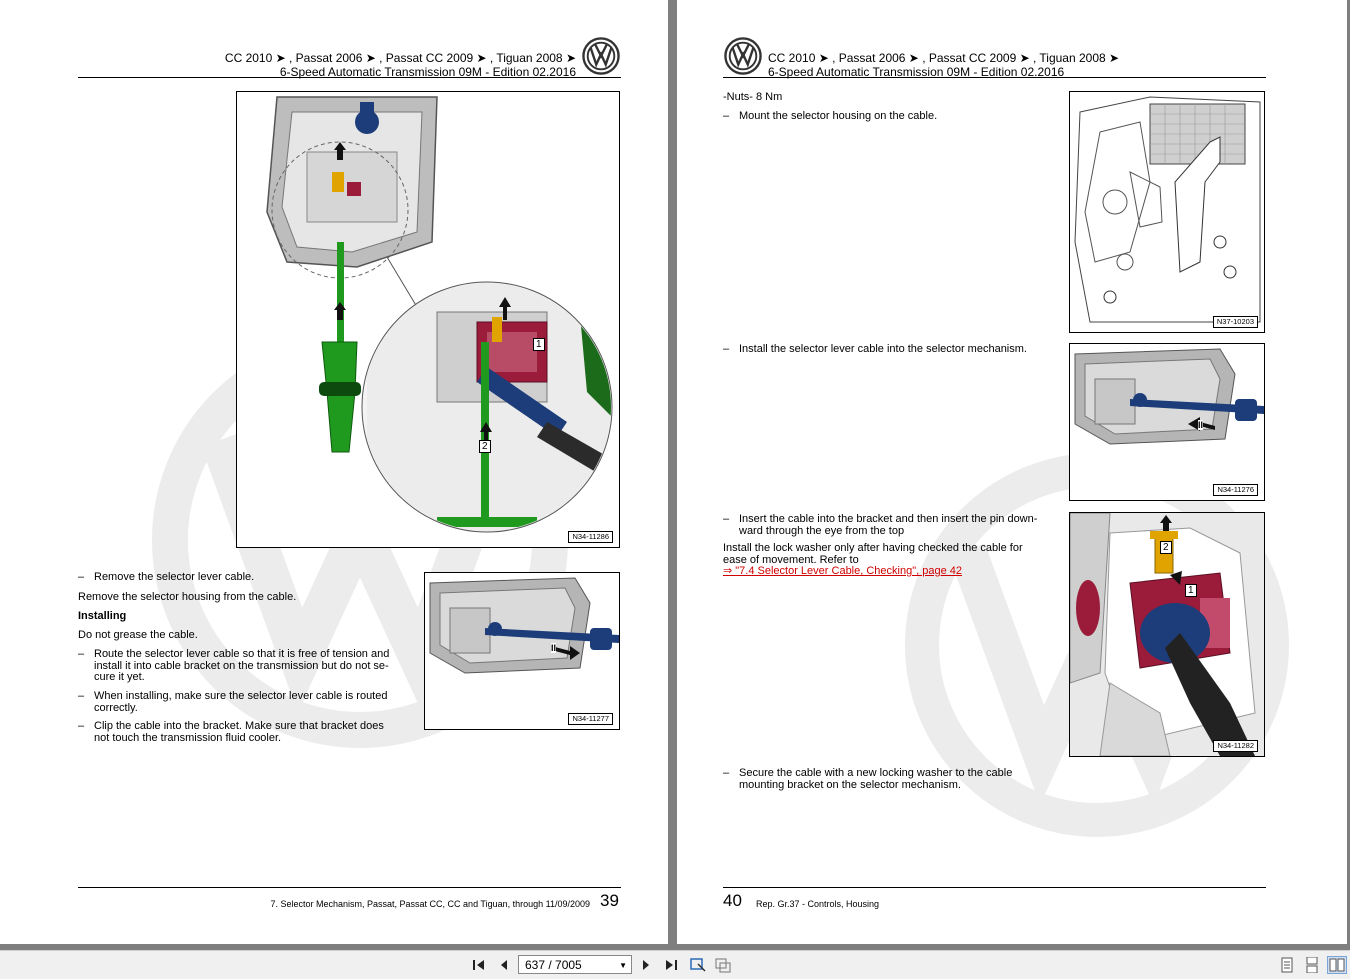  Describe the element at coordinates (732, 900) in the screenshot. I see `page-number: 40` at that location.